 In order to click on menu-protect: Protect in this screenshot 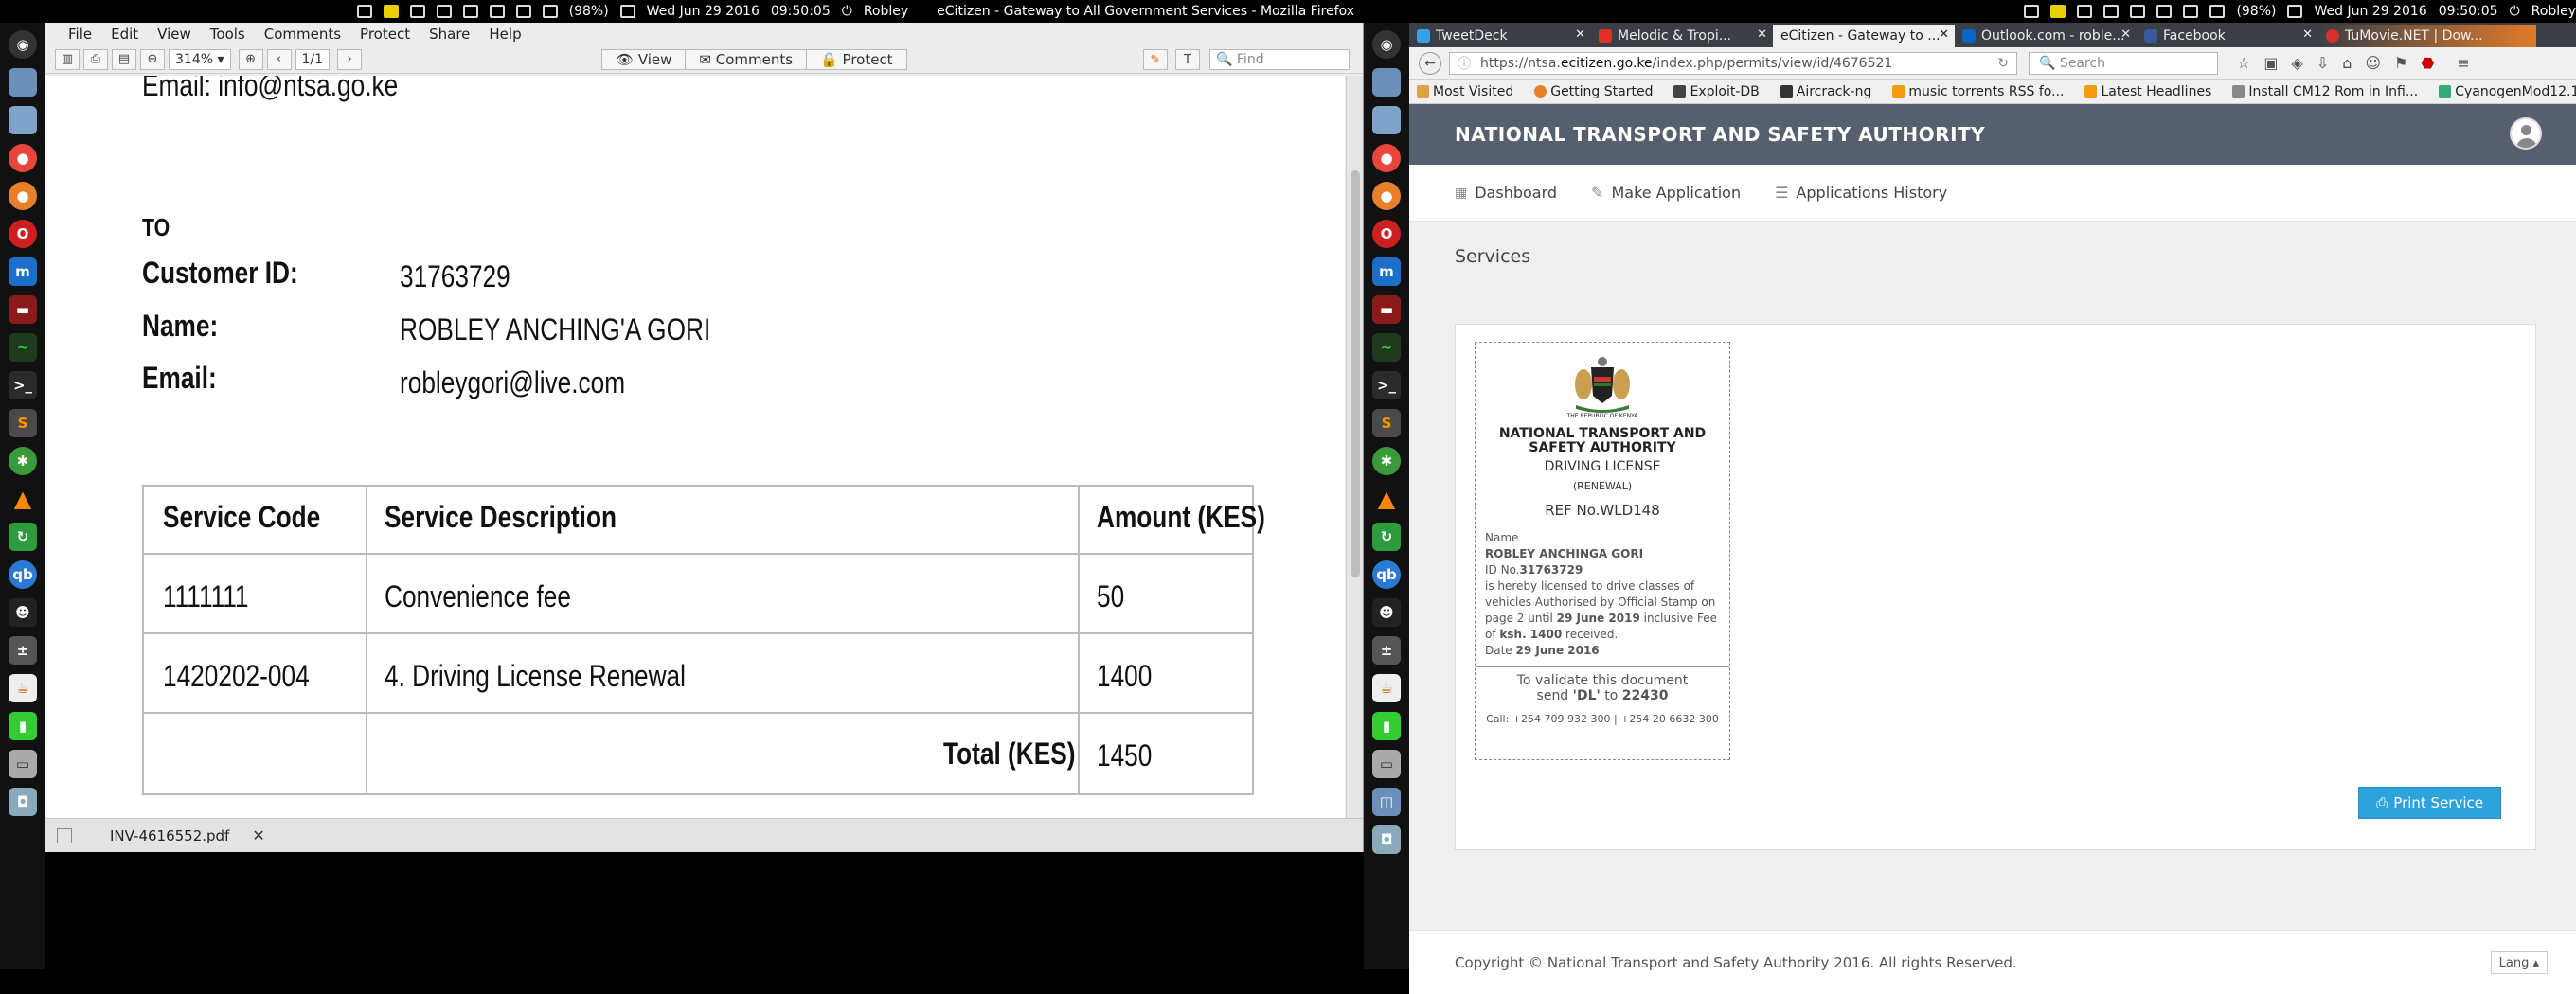, I will do `click(385, 34)`.